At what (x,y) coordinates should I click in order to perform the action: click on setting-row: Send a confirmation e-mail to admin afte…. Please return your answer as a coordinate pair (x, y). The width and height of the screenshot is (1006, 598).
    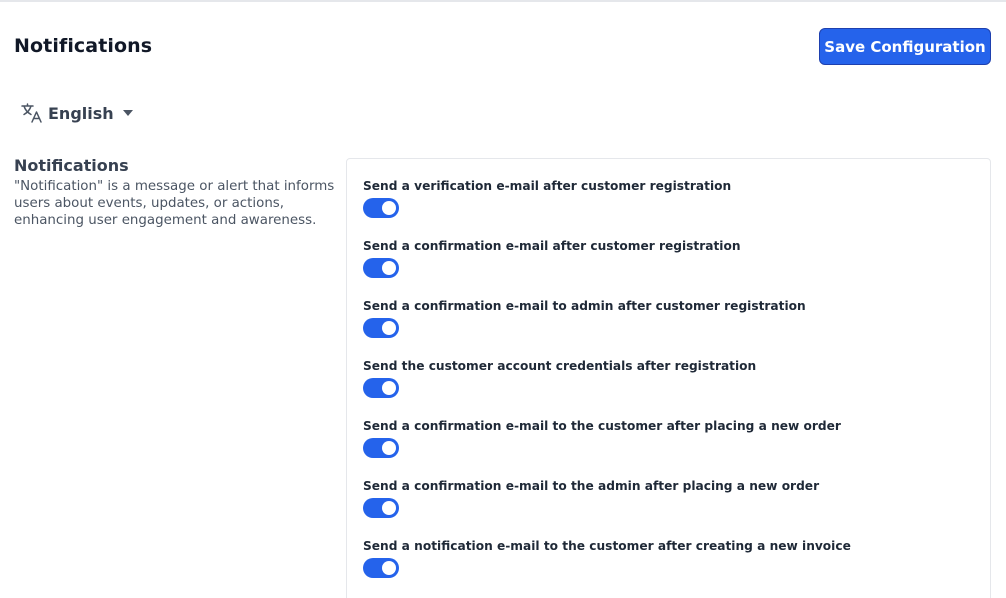
    Looking at the image, I should click on (584, 318).